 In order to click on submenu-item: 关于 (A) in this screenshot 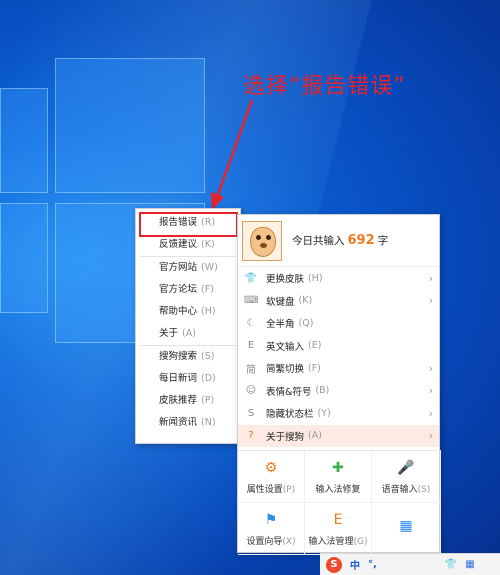, I will do `click(188, 334)`.